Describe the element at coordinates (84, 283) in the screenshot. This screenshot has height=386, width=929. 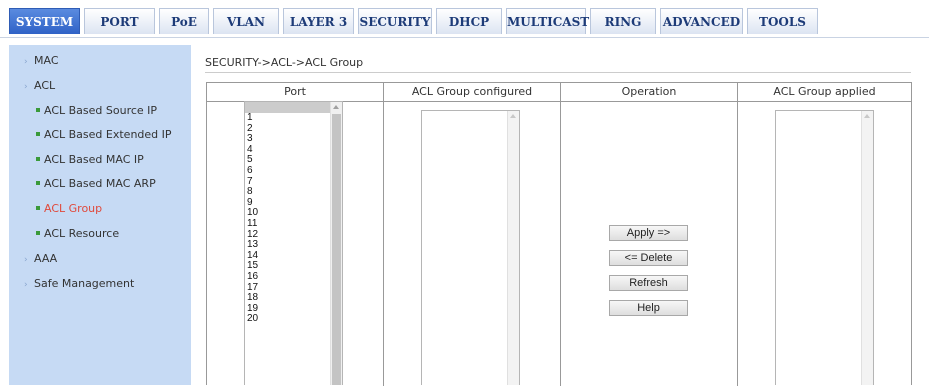
I see `sidebar-item-label: Safe Management` at that location.